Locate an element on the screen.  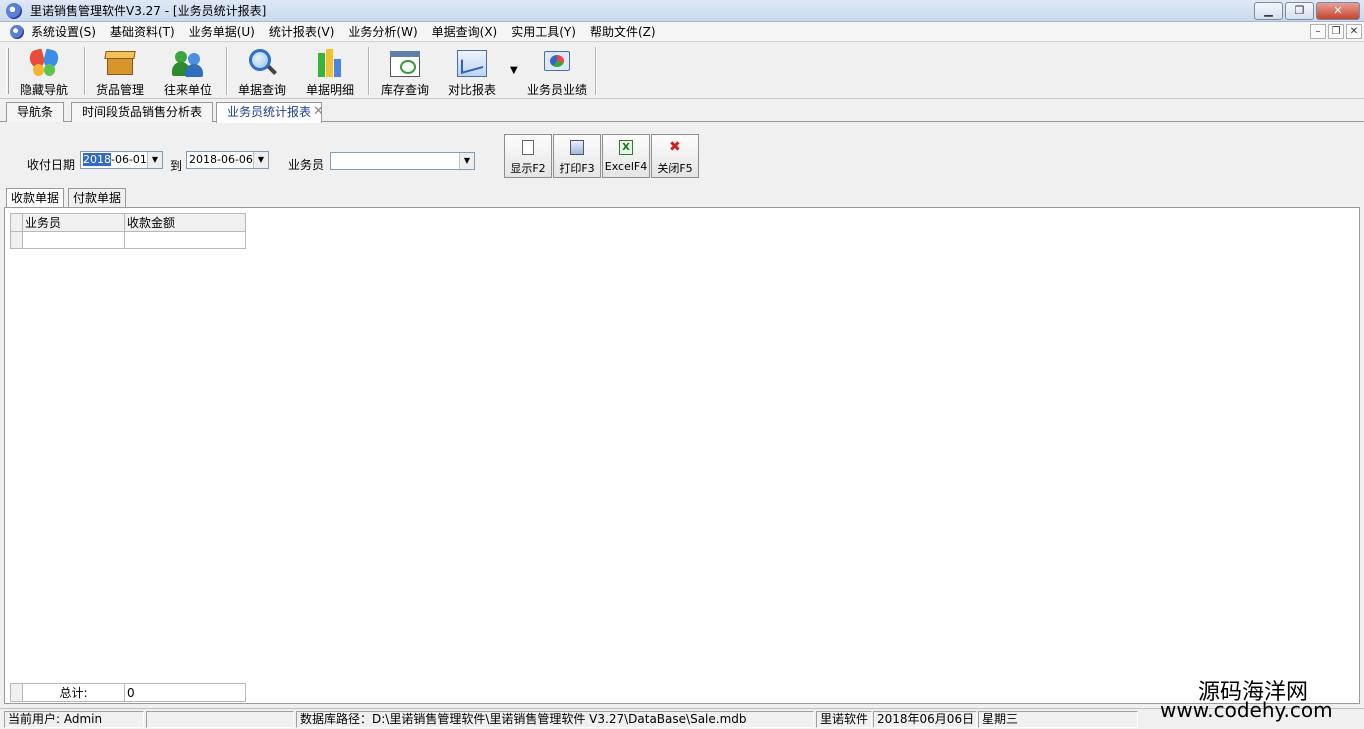
menu-system-settings: 系统设置(S) is located at coordinates (63, 32).